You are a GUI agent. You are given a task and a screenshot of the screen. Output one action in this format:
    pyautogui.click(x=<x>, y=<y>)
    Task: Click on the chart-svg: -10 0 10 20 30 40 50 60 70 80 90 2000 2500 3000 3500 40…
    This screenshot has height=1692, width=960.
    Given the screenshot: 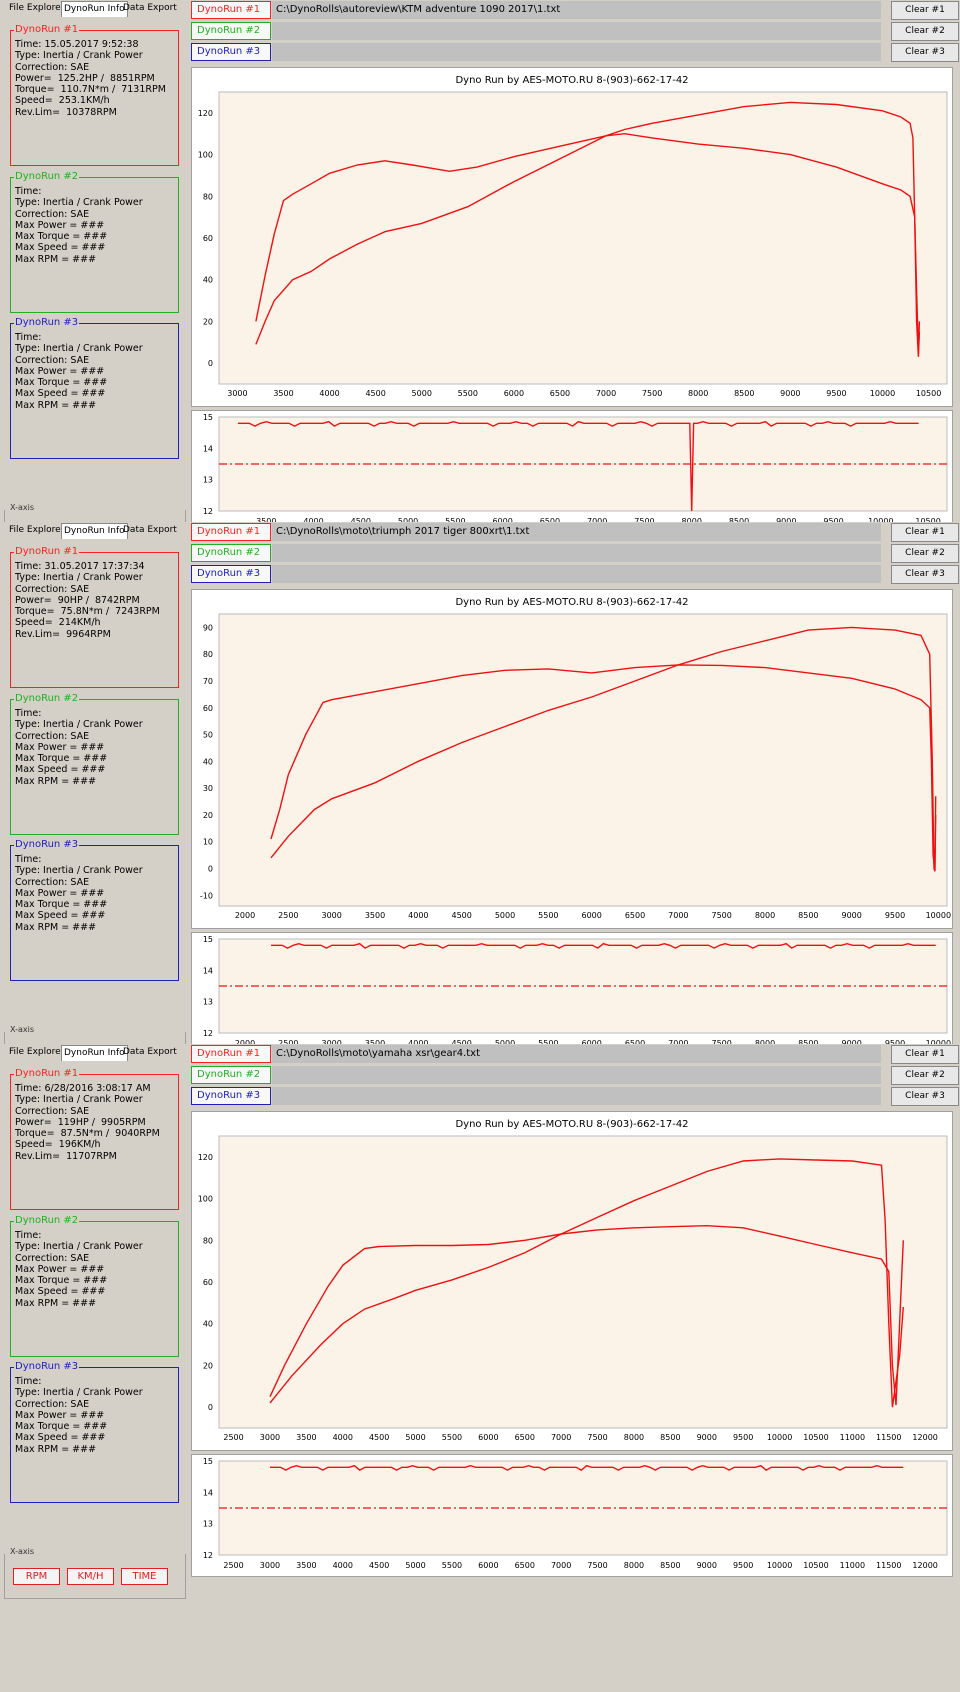 What is the action you would take?
    pyautogui.click(x=575, y=766)
    